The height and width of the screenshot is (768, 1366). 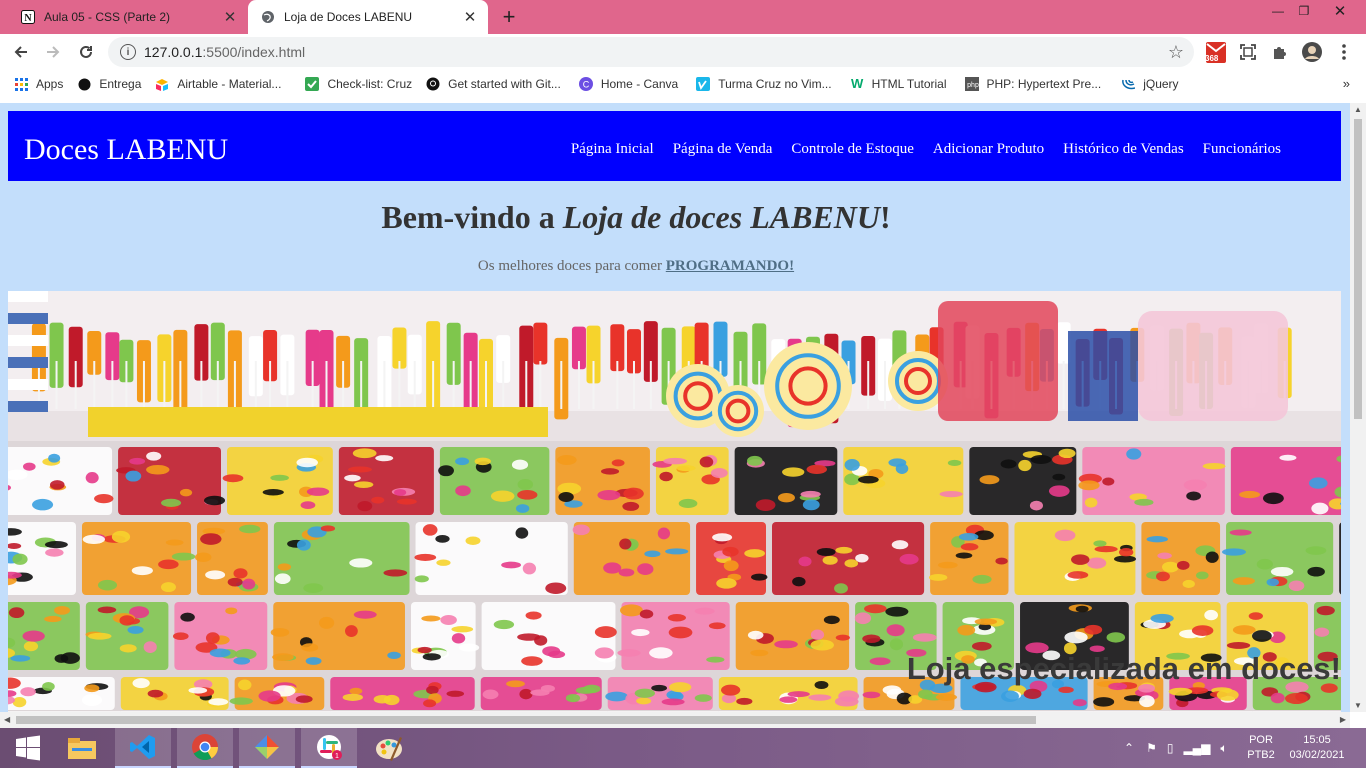 I want to click on taskbar-paint, so click(x=389, y=748).